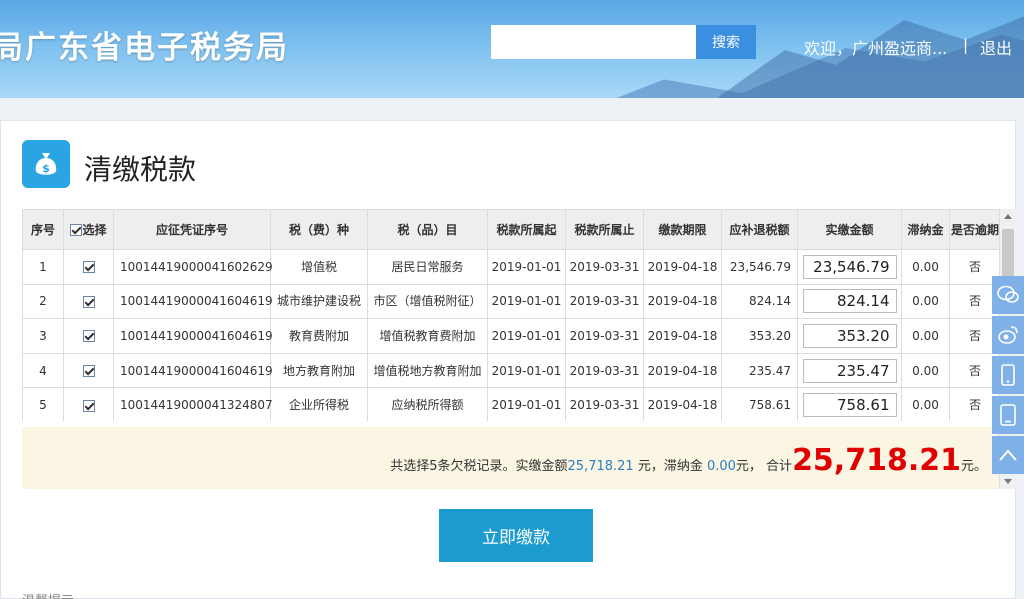 The width and height of the screenshot is (1024, 599). I want to click on cell-seq: 4, so click(43, 370).